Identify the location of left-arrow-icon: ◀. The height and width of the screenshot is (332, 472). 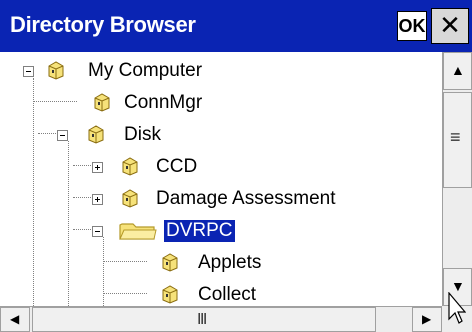
(15, 319).